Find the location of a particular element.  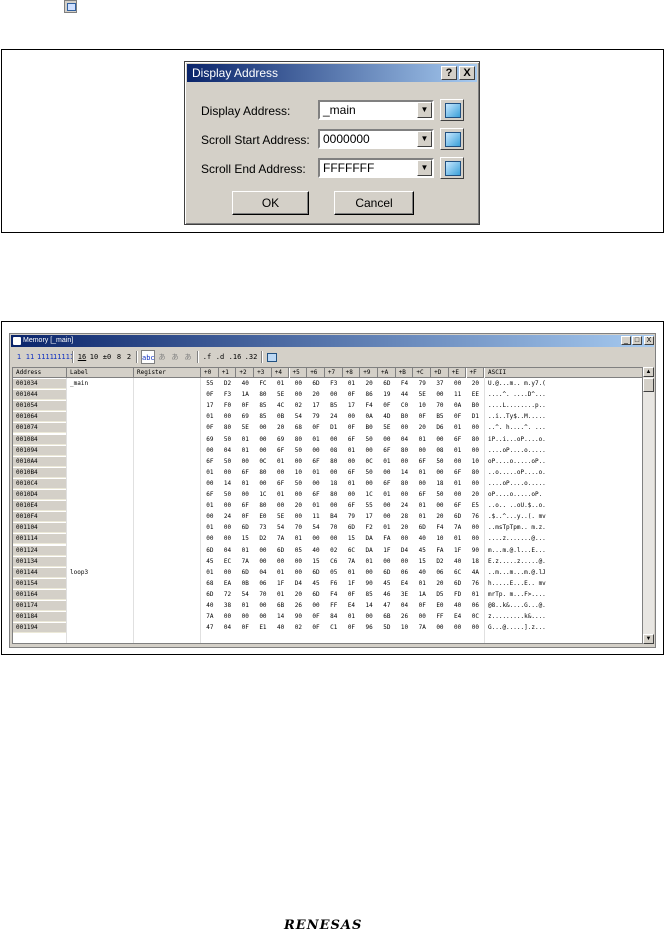

row-register is located at coordinates (169, 517).